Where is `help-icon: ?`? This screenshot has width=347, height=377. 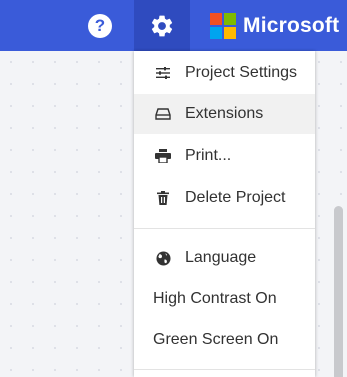 help-icon: ? is located at coordinates (100, 25).